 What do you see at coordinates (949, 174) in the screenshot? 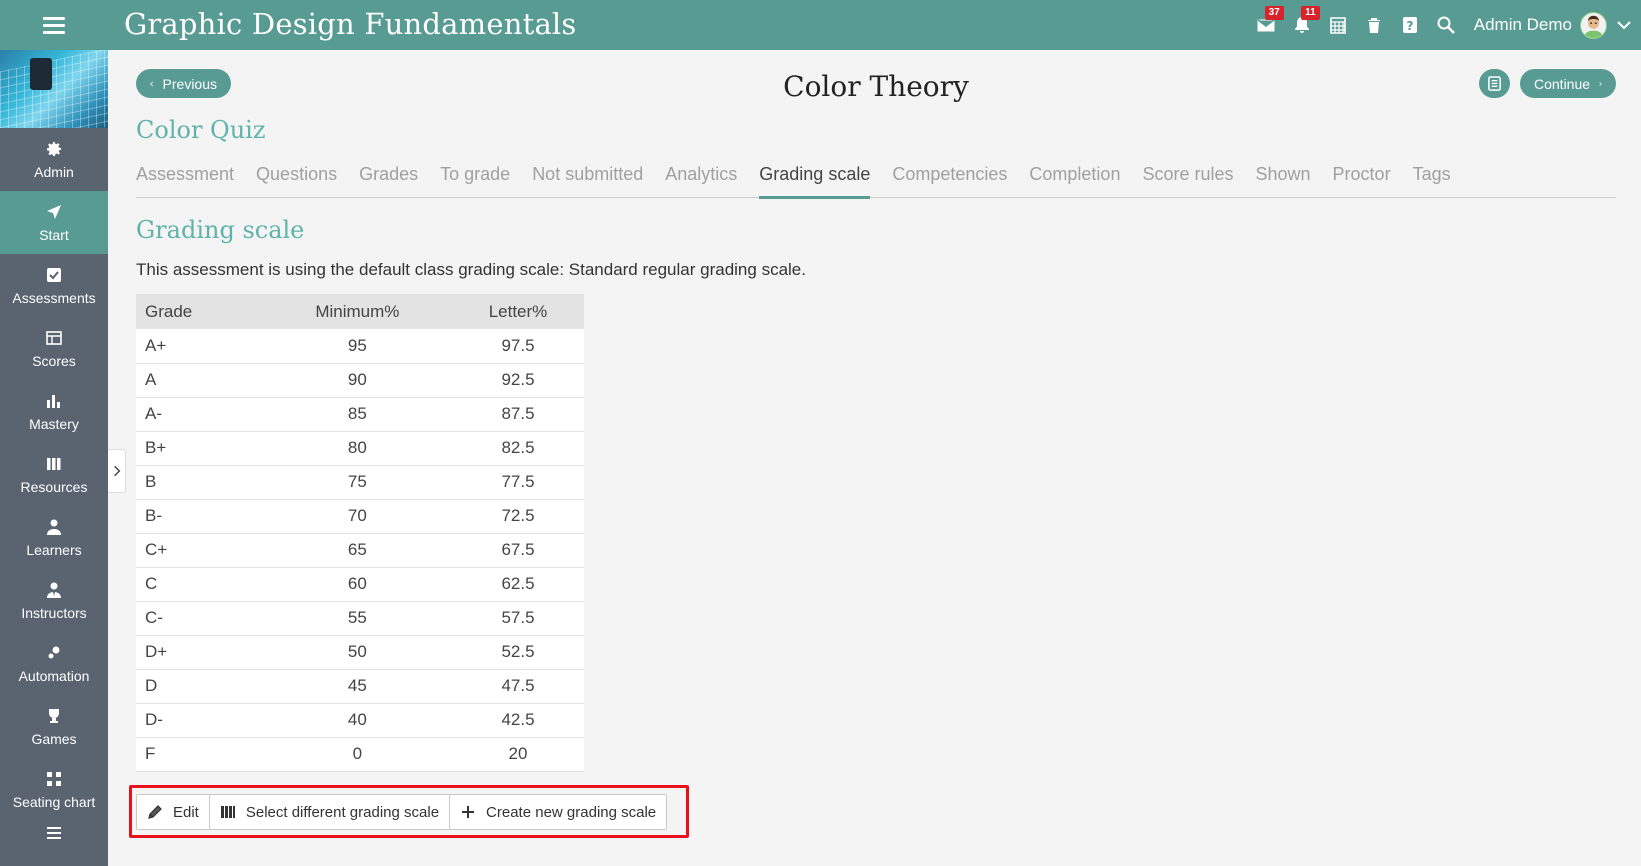
I see `tab-competencies: Competencies` at bounding box center [949, 174].